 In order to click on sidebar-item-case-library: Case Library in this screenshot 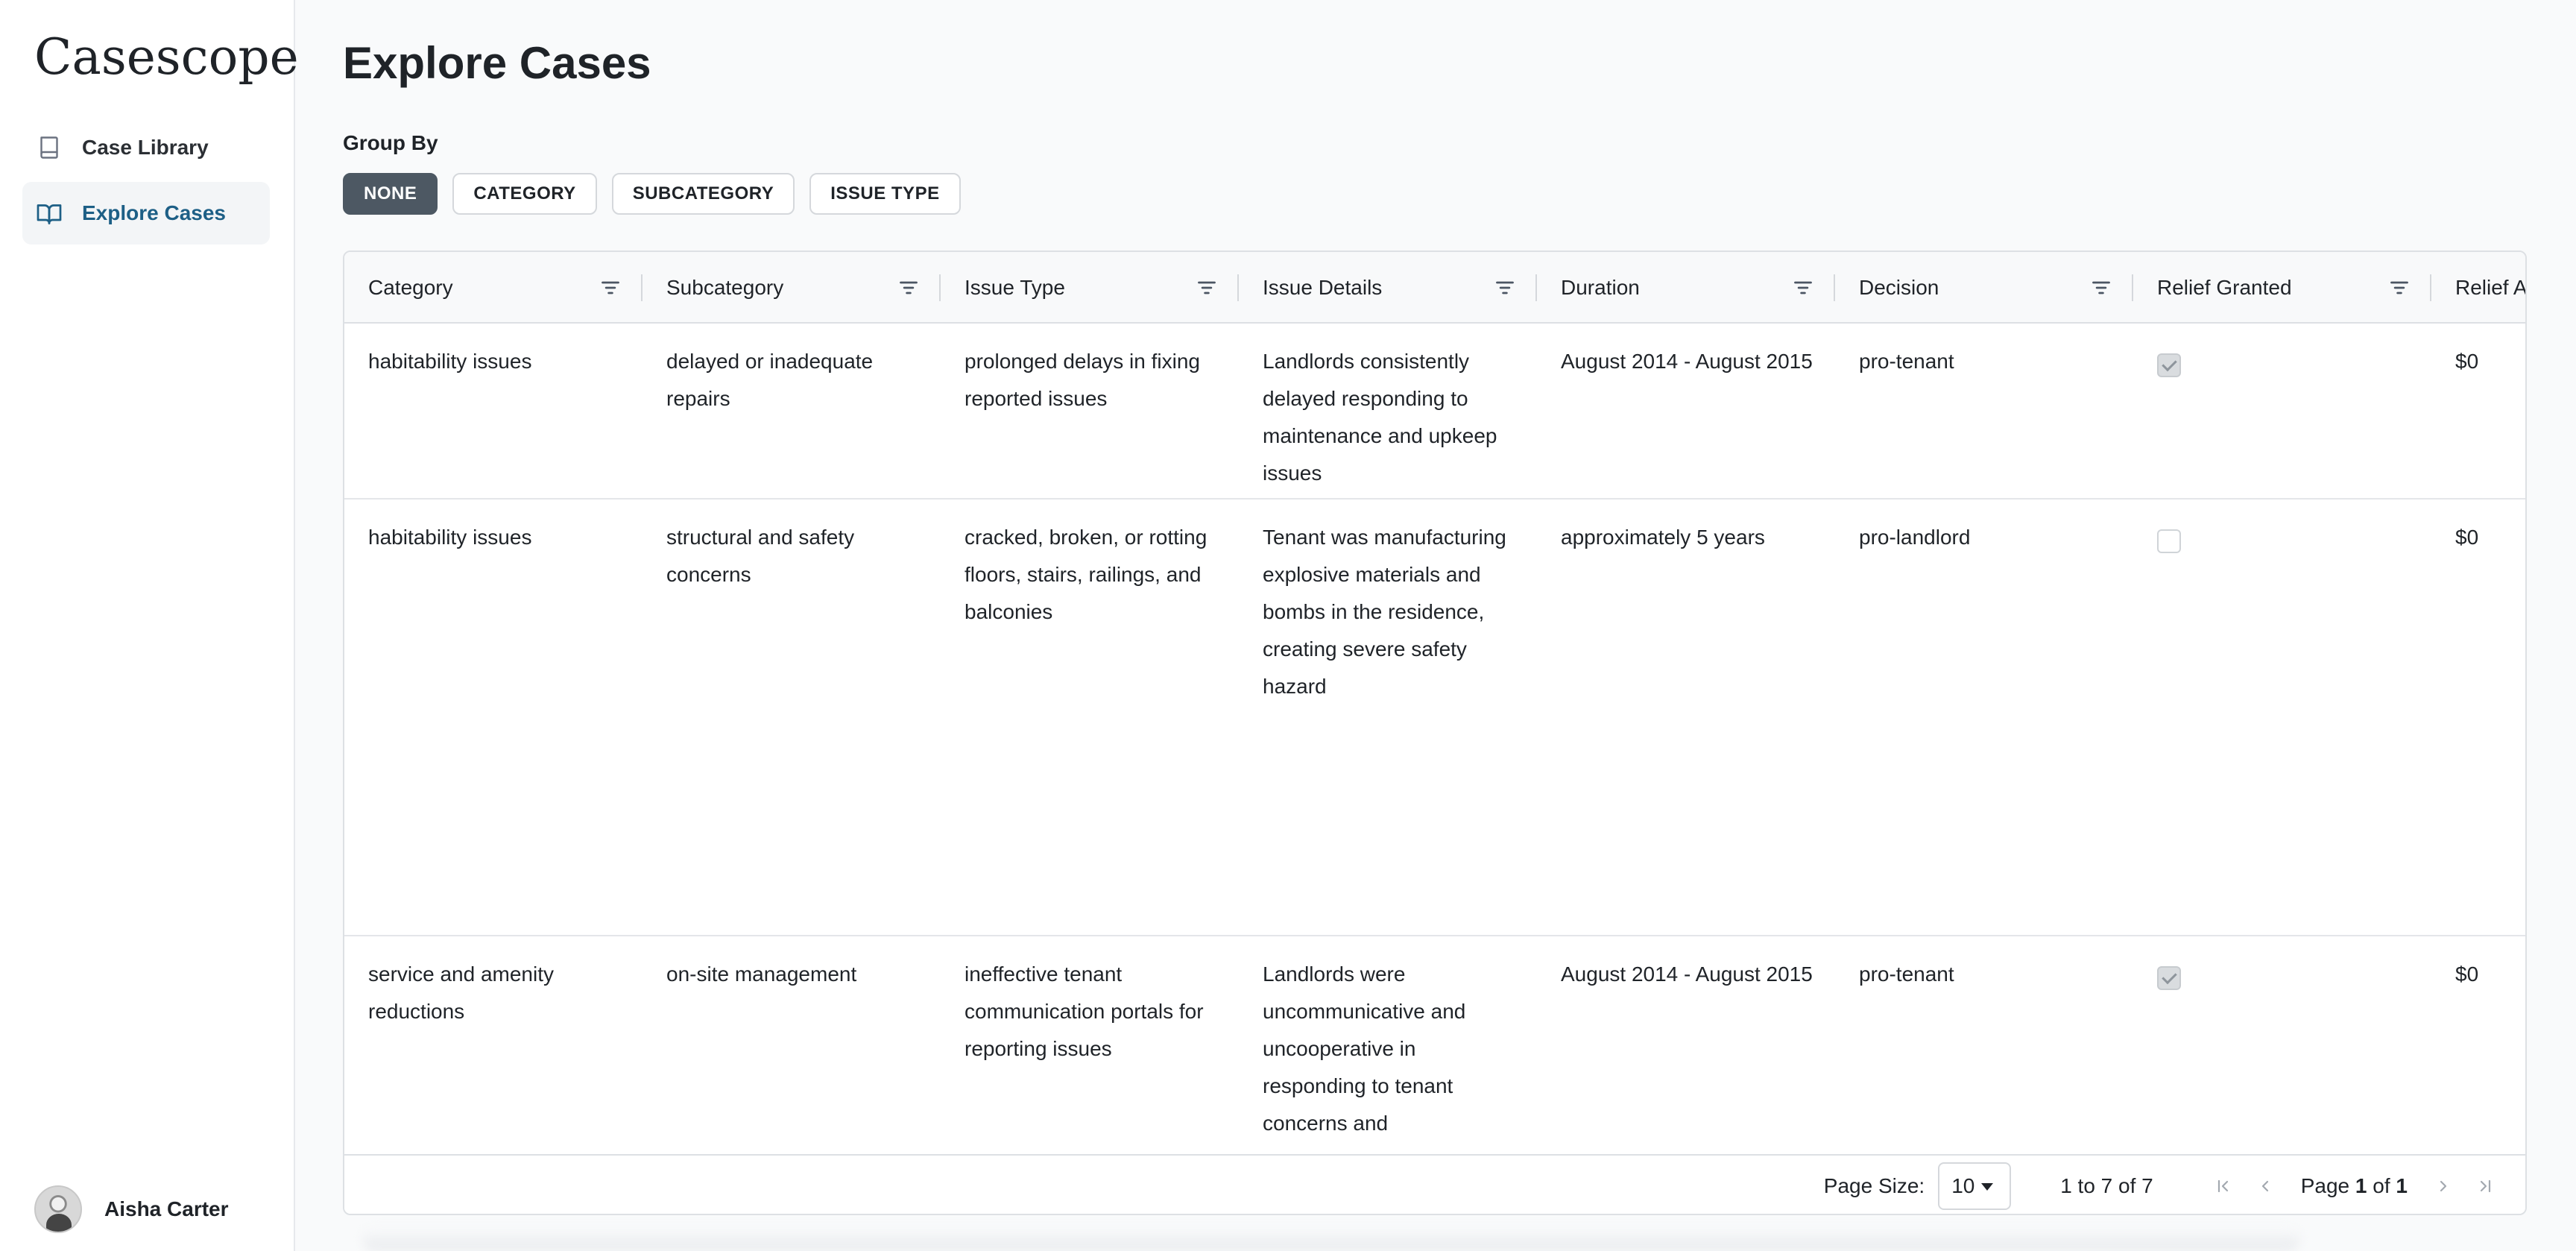, I will do `click(146, 147)`.